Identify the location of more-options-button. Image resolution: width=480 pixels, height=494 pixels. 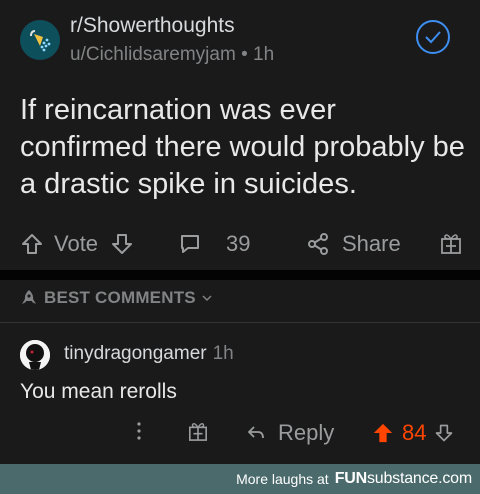
(139, 431).